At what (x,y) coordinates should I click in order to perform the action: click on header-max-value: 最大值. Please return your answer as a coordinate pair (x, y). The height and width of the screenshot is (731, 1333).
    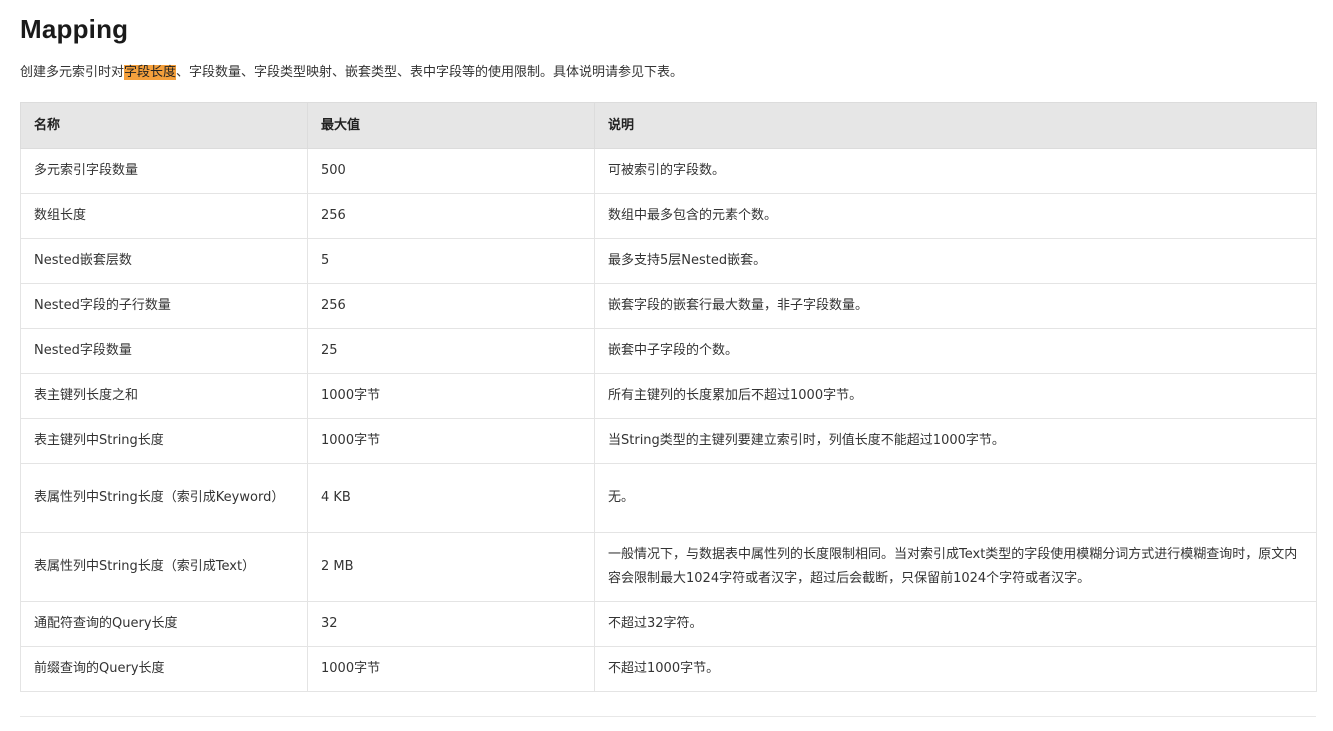
    Looking at the image, I should click on (451, 125).